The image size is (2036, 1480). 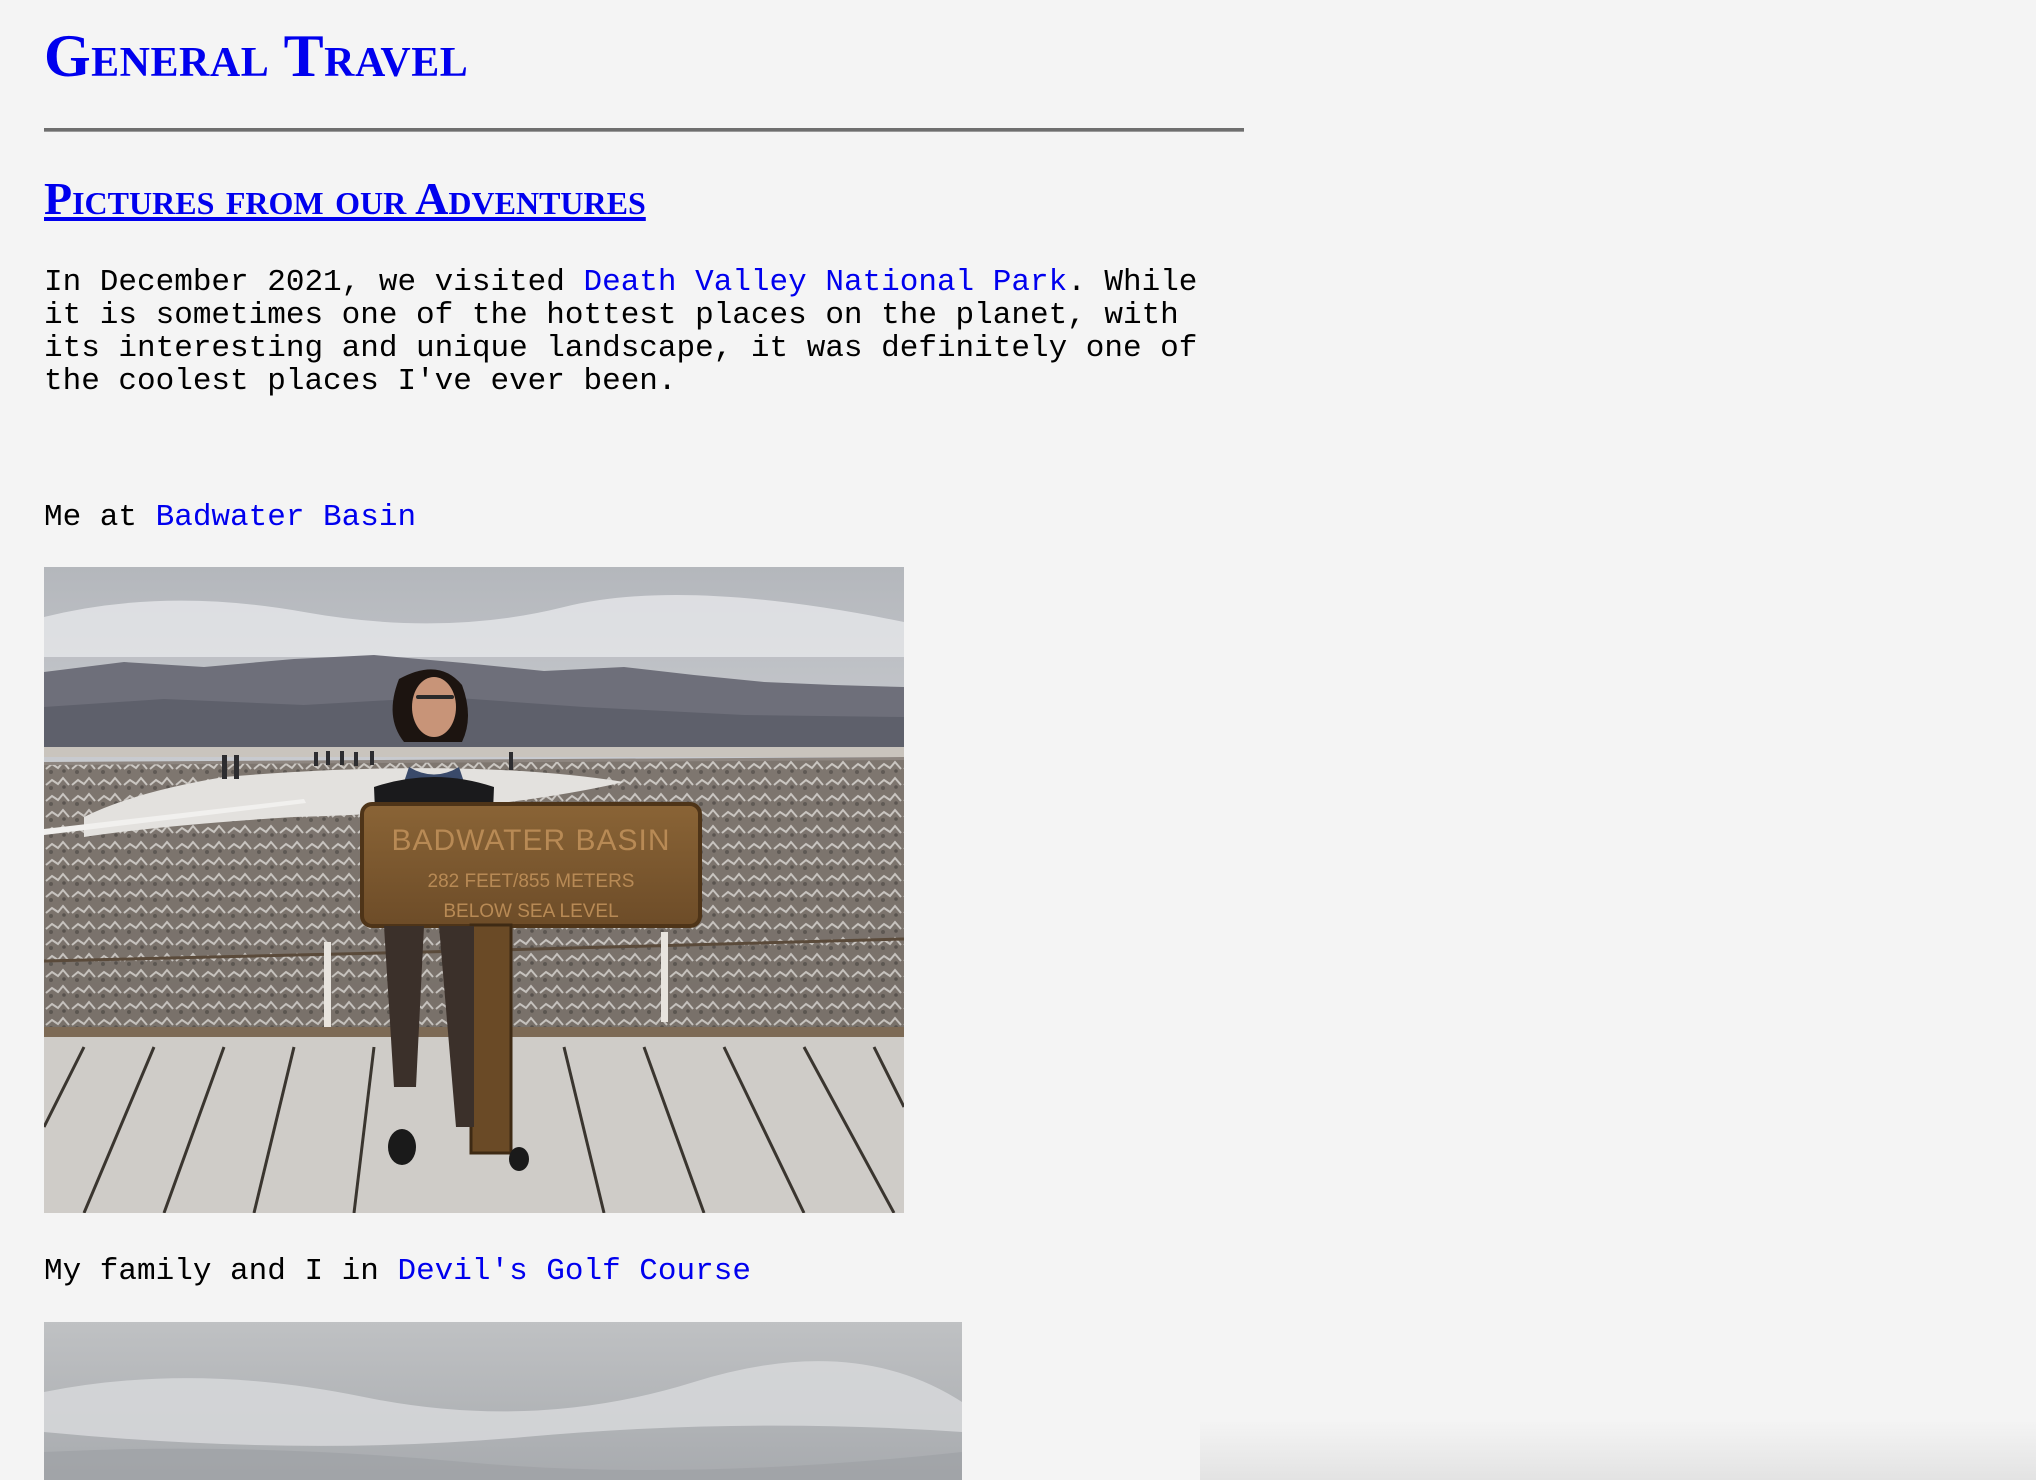 I want to click on sign-text-line-1: BADWATER BASIN, so click(x=530, y=840).